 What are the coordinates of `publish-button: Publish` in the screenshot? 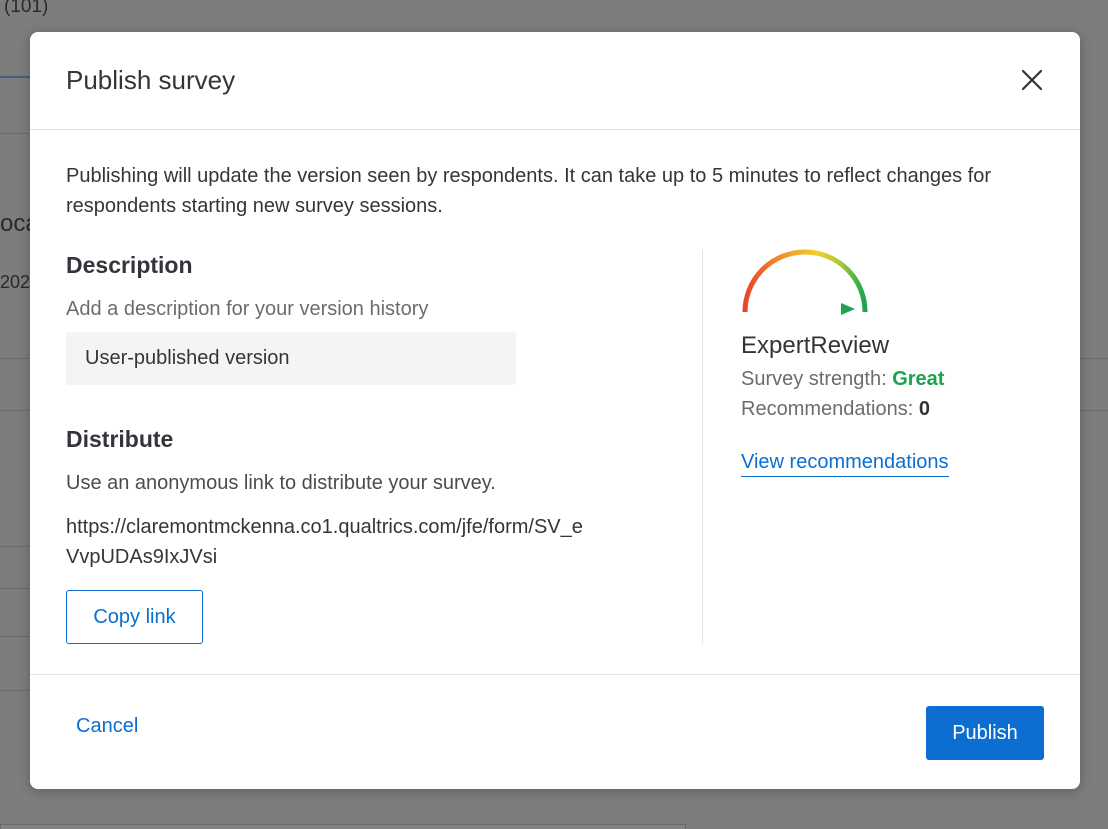 It's located at (985, 733).